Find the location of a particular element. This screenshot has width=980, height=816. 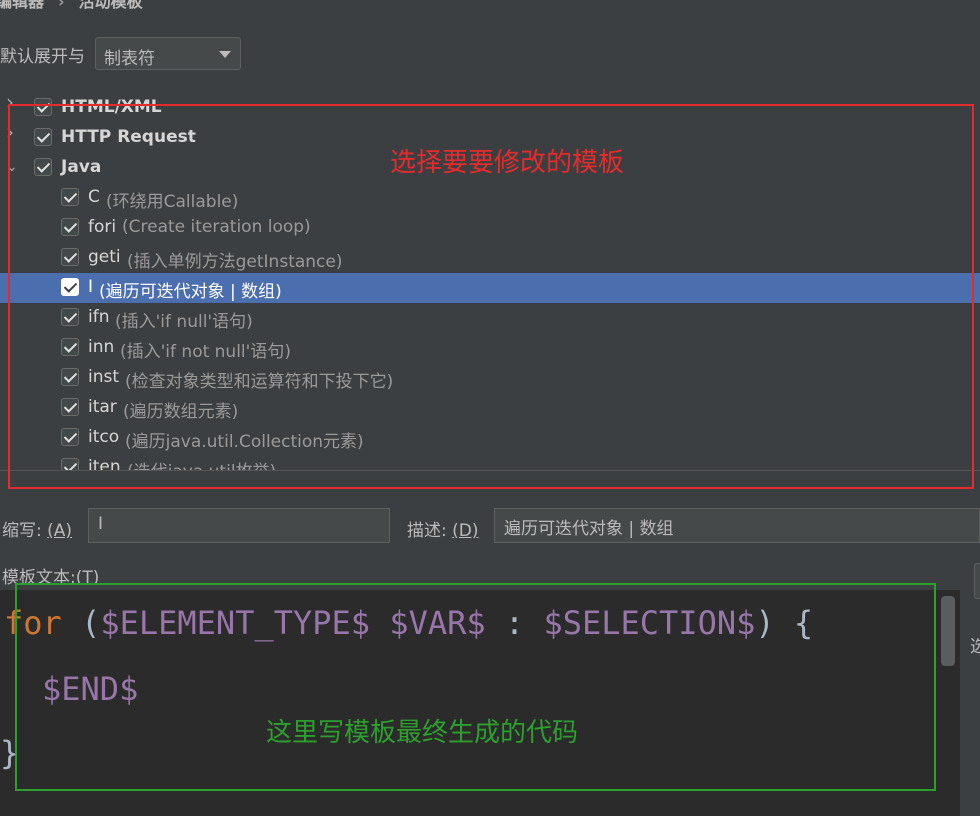

abbreviation-mnemonic: (A) is located at coordinates (60, 531).